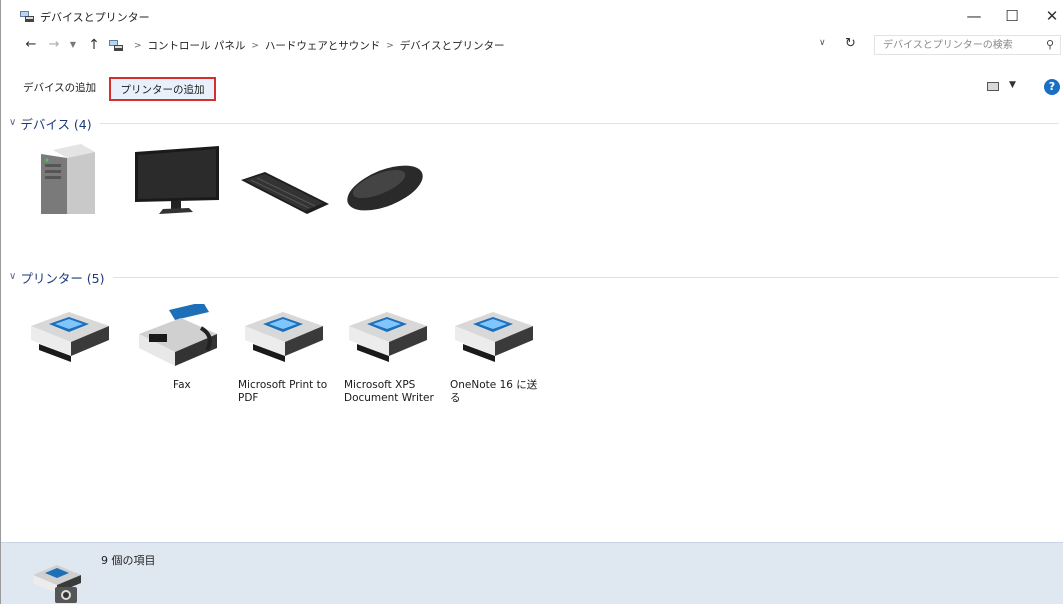 The image size is (1063, 604). Describe the element at coordinates (128, 560) in the screenshot. I see `item-count: 9 個の項目` at that location.